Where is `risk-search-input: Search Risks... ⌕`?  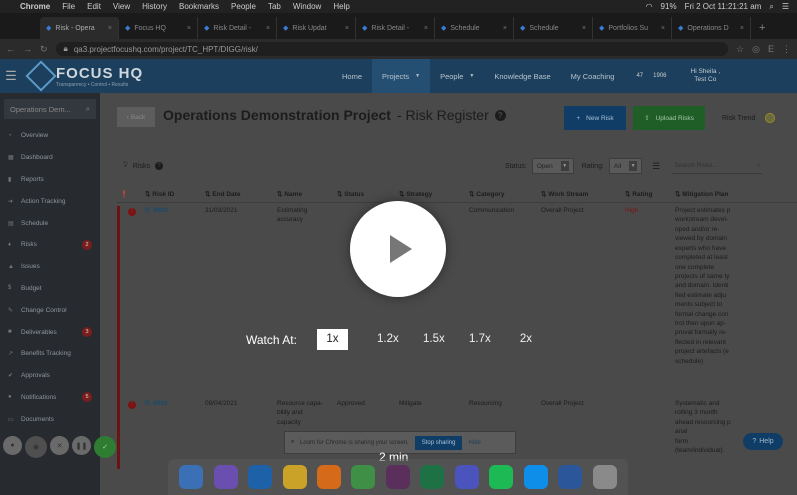
risk-search-input: Search Risks... ⌕ is located at coordinates (717, 166).